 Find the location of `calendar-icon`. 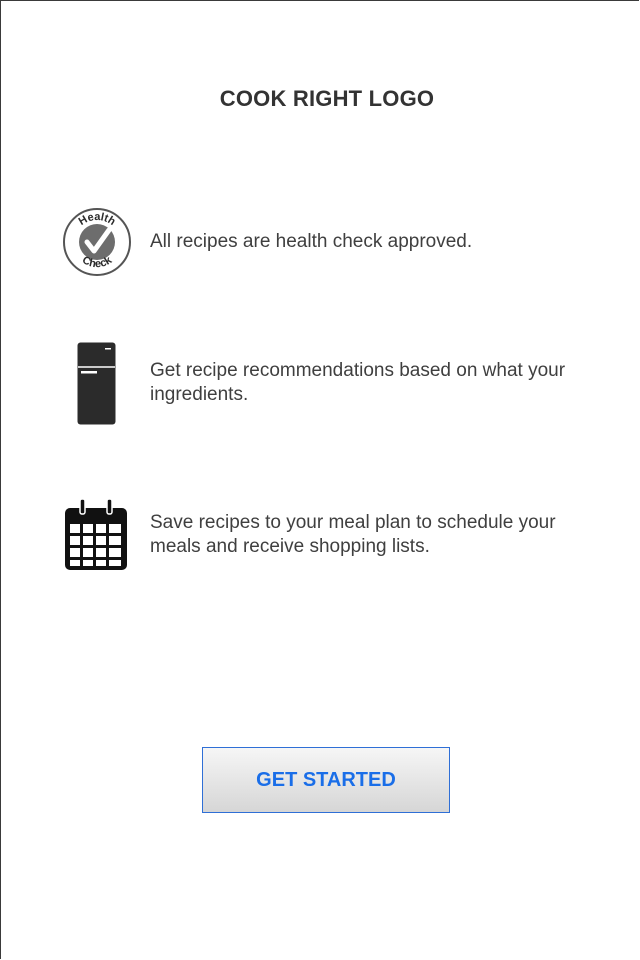

calendar-icon is located at coordinates (96, 534).